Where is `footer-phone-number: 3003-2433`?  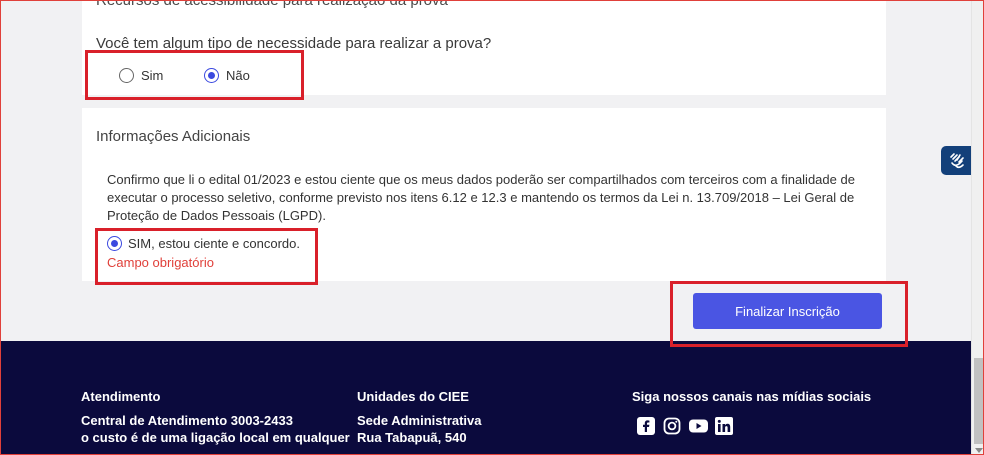 footer-phone-number: 3003-2433 is located at coordinates (262, 420).